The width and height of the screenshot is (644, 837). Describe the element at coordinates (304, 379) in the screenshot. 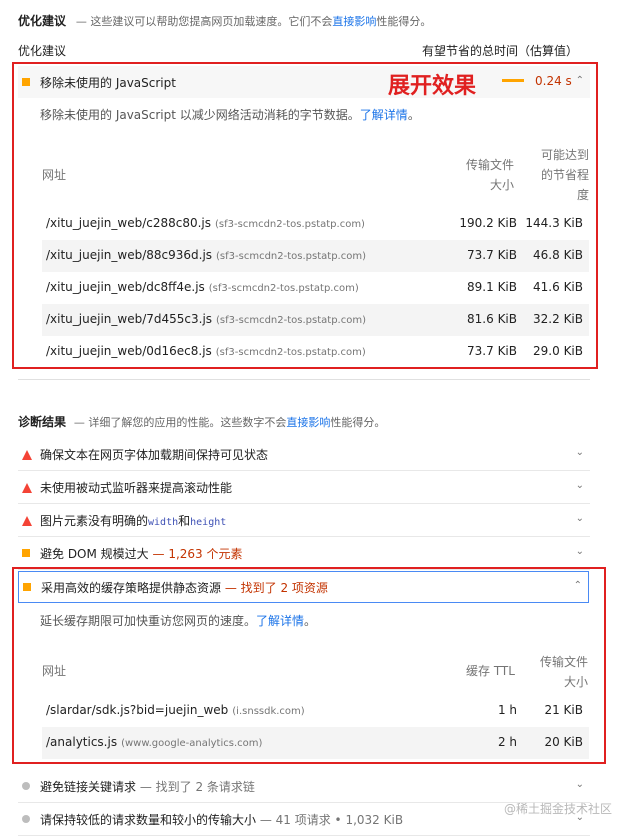

I see `divider` at that location.